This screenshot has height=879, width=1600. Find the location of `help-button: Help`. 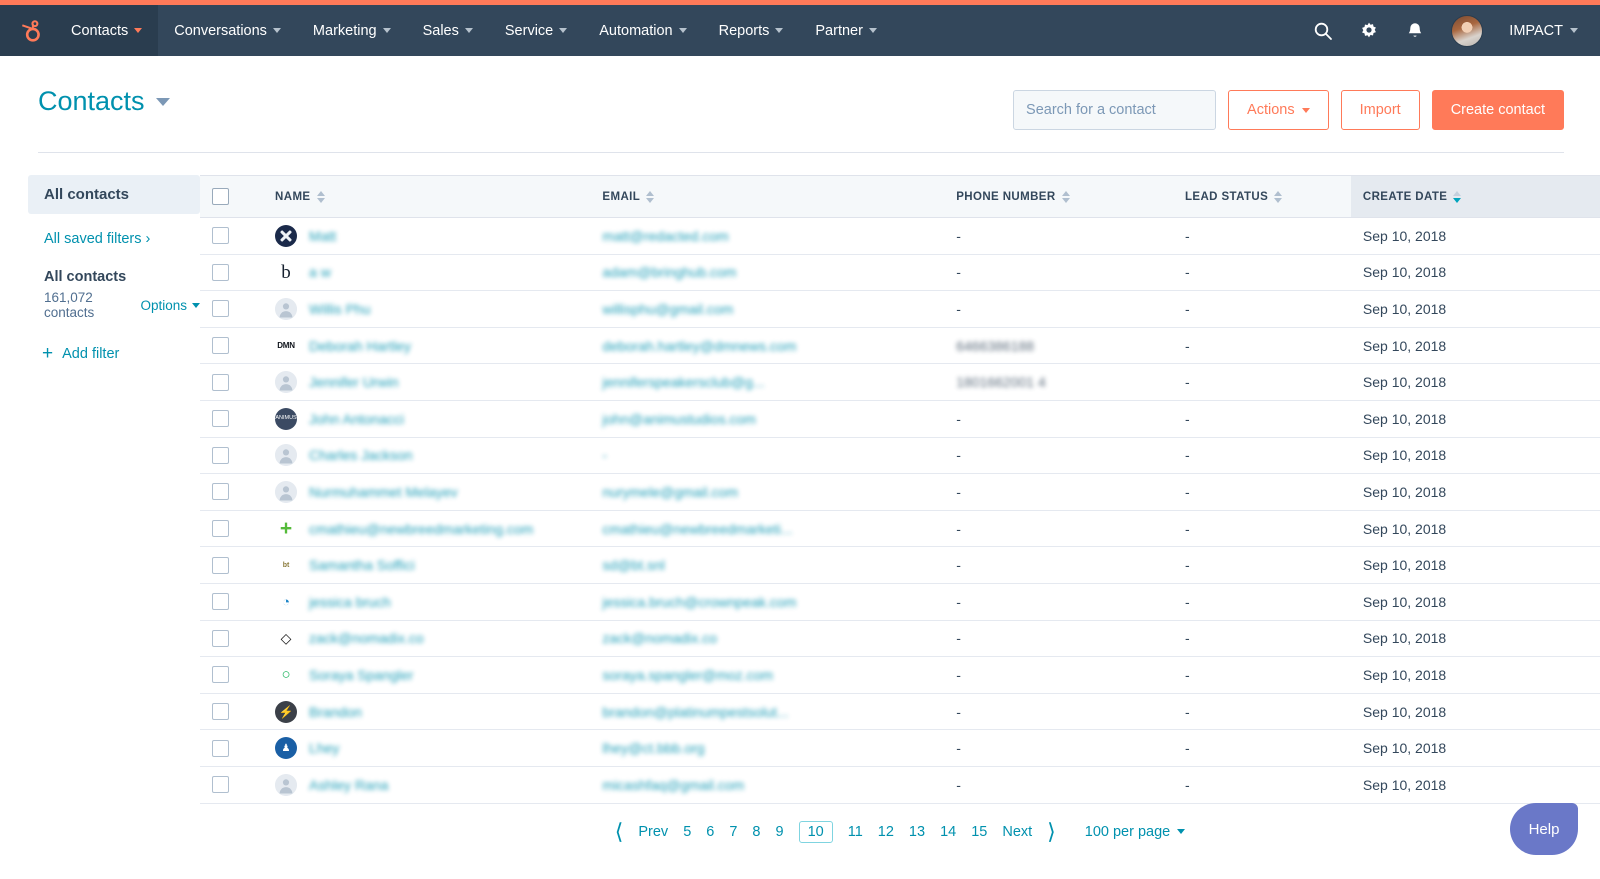

help-button: Help is located at coordinates (1544, 829).